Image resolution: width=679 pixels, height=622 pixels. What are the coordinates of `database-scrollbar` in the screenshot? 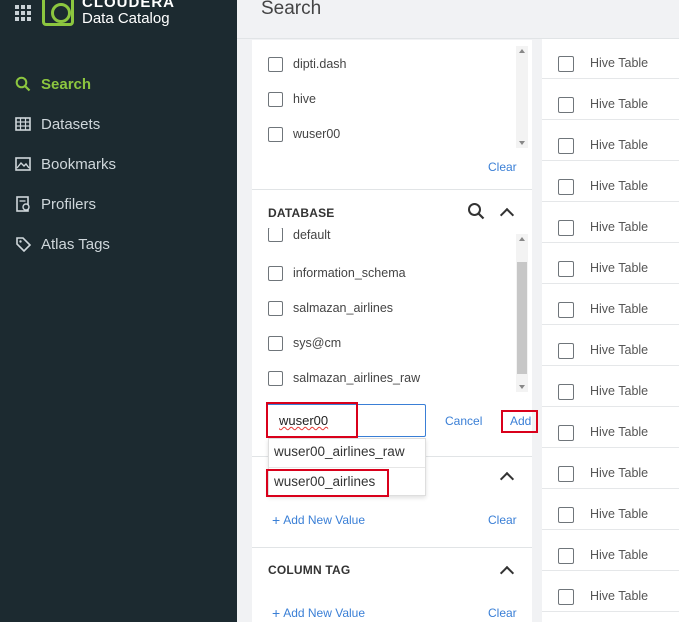 It's located at (522, 313).